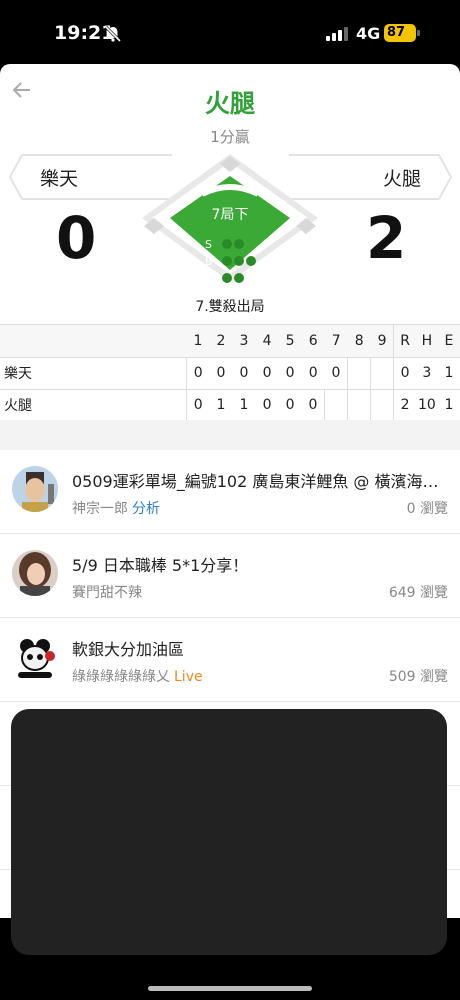 The width and height of the screenshot is (460, 1000). Describe the element at coordinates (337, 34) in the screenshot. I see `signal-icon` at that location.